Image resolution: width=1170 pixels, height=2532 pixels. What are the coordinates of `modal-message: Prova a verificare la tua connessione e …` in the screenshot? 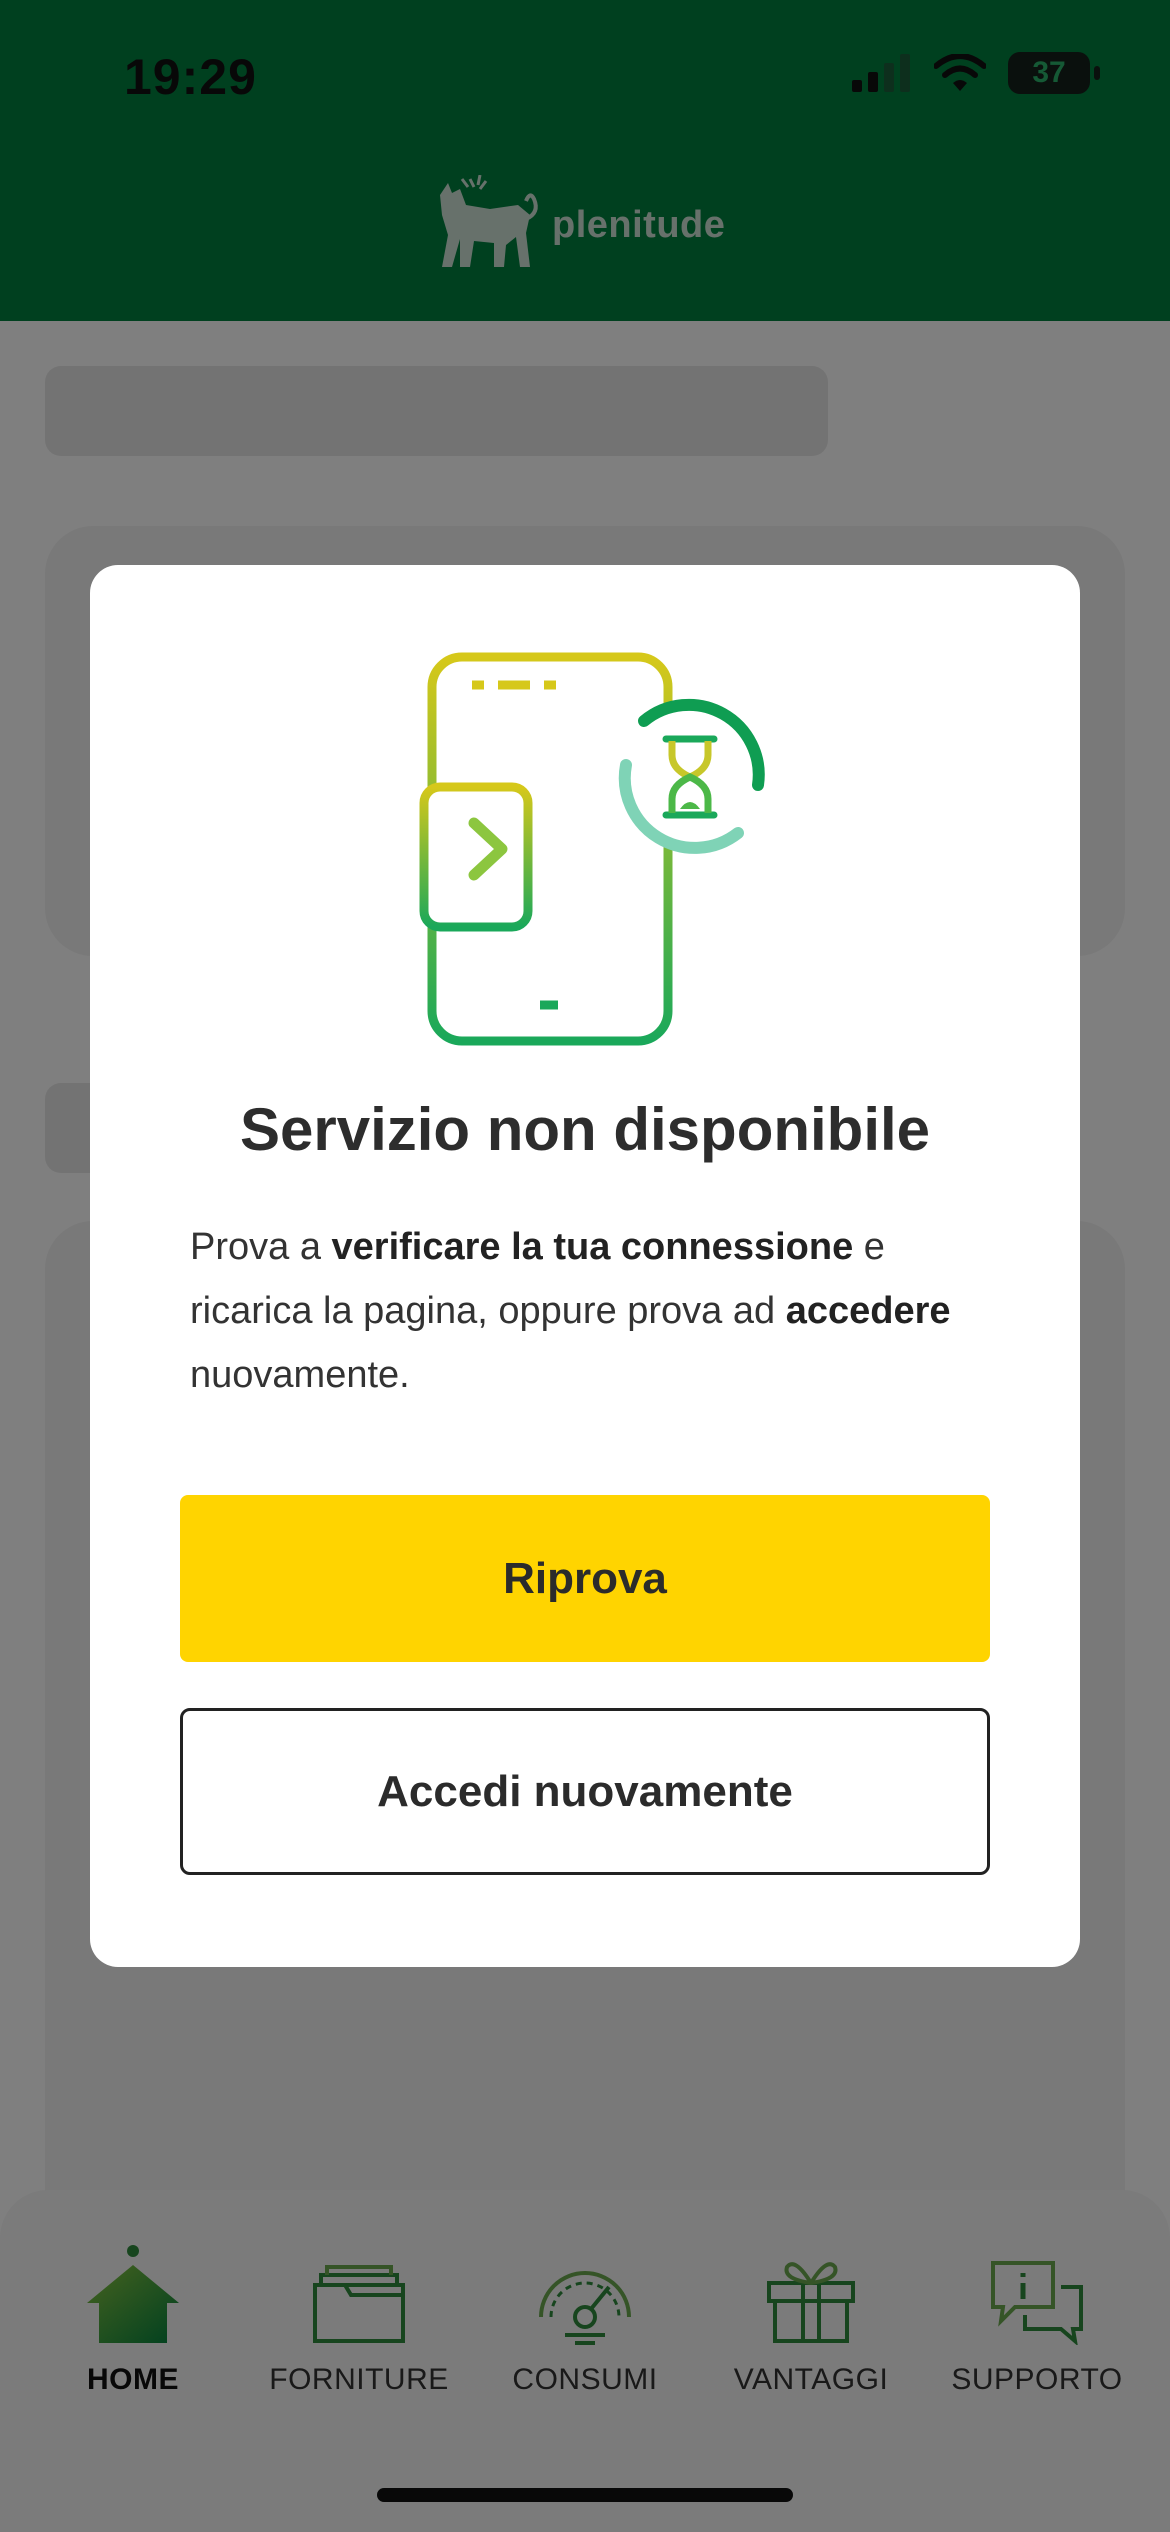 It's located at (590, 1311).